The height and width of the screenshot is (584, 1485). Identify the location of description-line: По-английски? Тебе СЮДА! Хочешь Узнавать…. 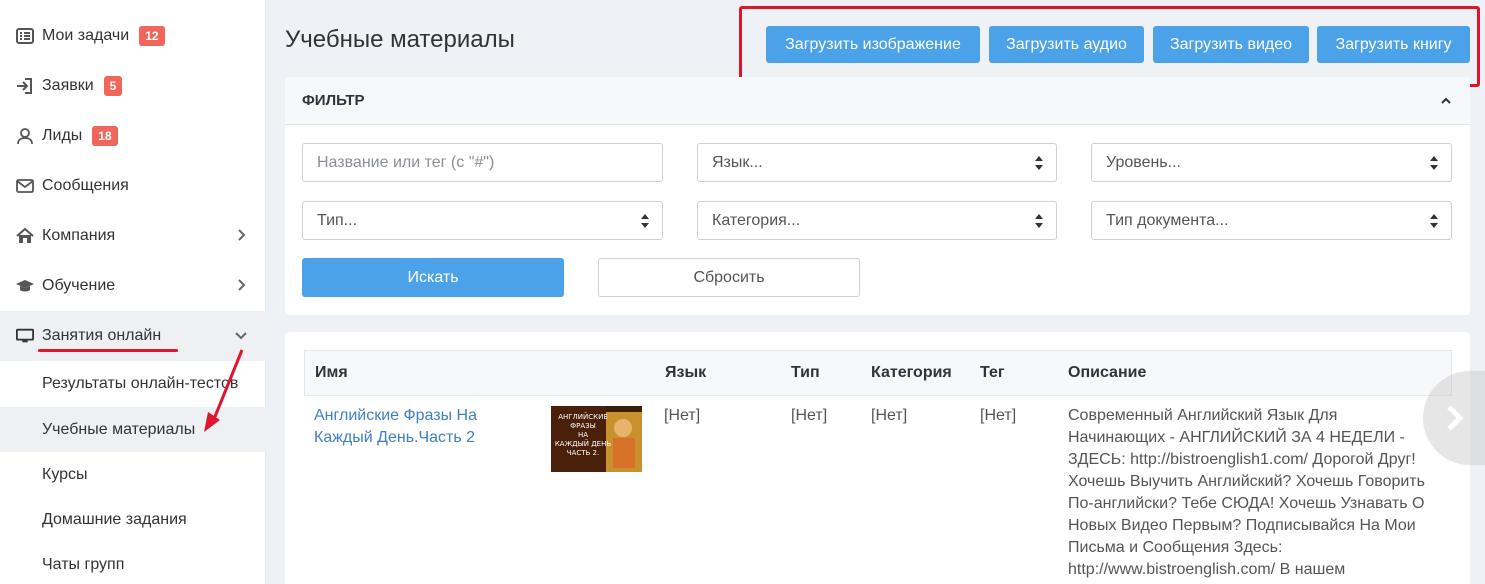
(1246, 503).